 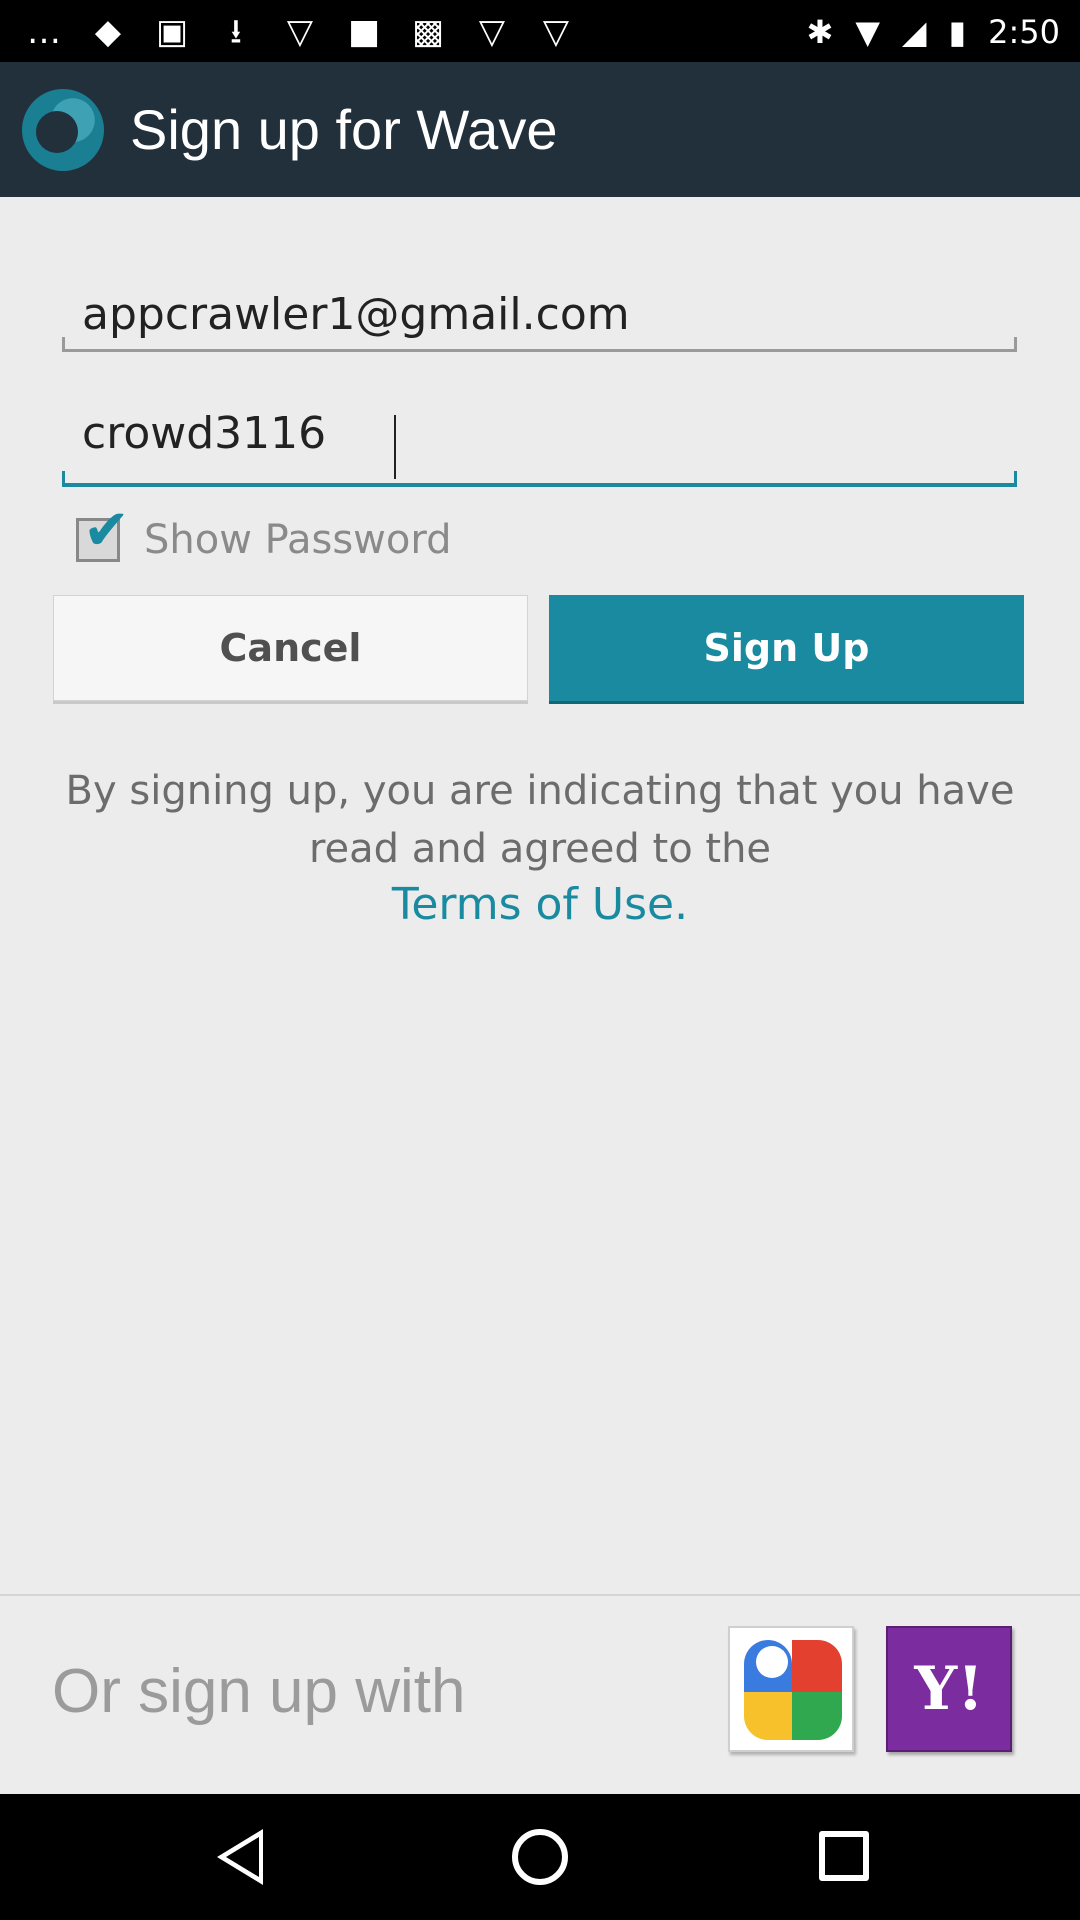 What do you see at coordinates (540, 1695) in the screenshot?
I see `alt-signup-section: Or sign up with Y!` at bounding box center [540, 1695].